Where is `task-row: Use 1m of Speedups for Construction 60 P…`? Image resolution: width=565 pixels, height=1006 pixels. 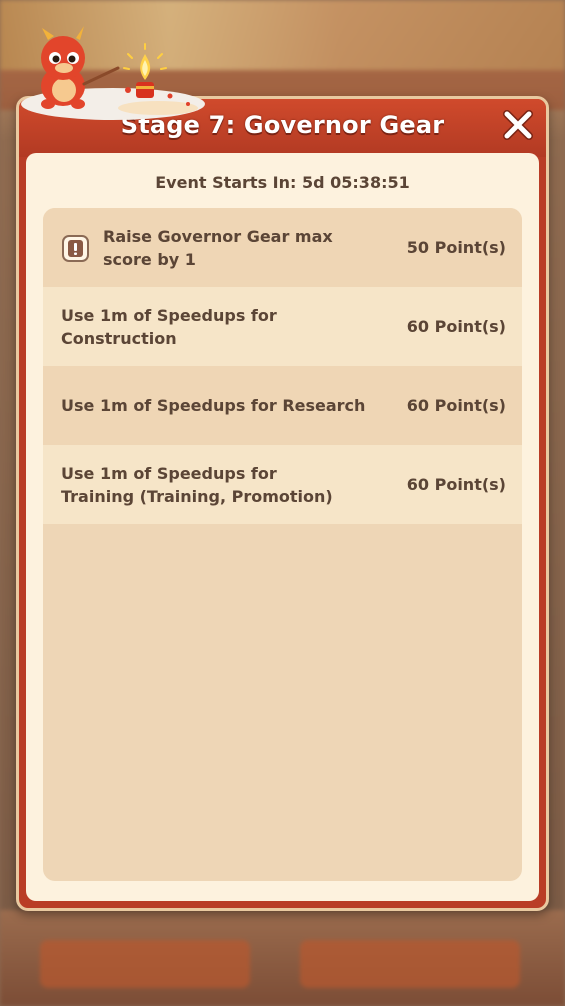 task-row: Use 1m of Speedups for Construction 60 P… is located at coordinates (282, 326).